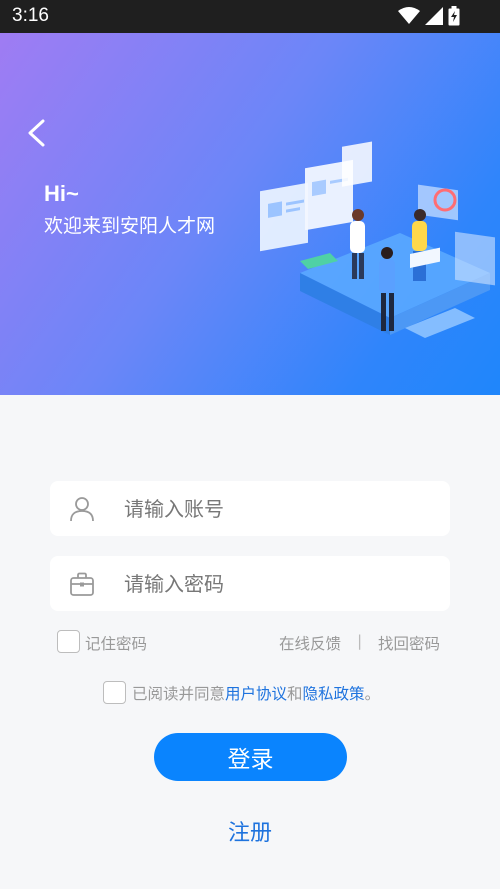 The image size is (500, 889). What do you see at coordinates (130, 226) in the screenshot?
I see `welcome-text: 欢迎来到安阳人才网` at bounding box center [130, 226].